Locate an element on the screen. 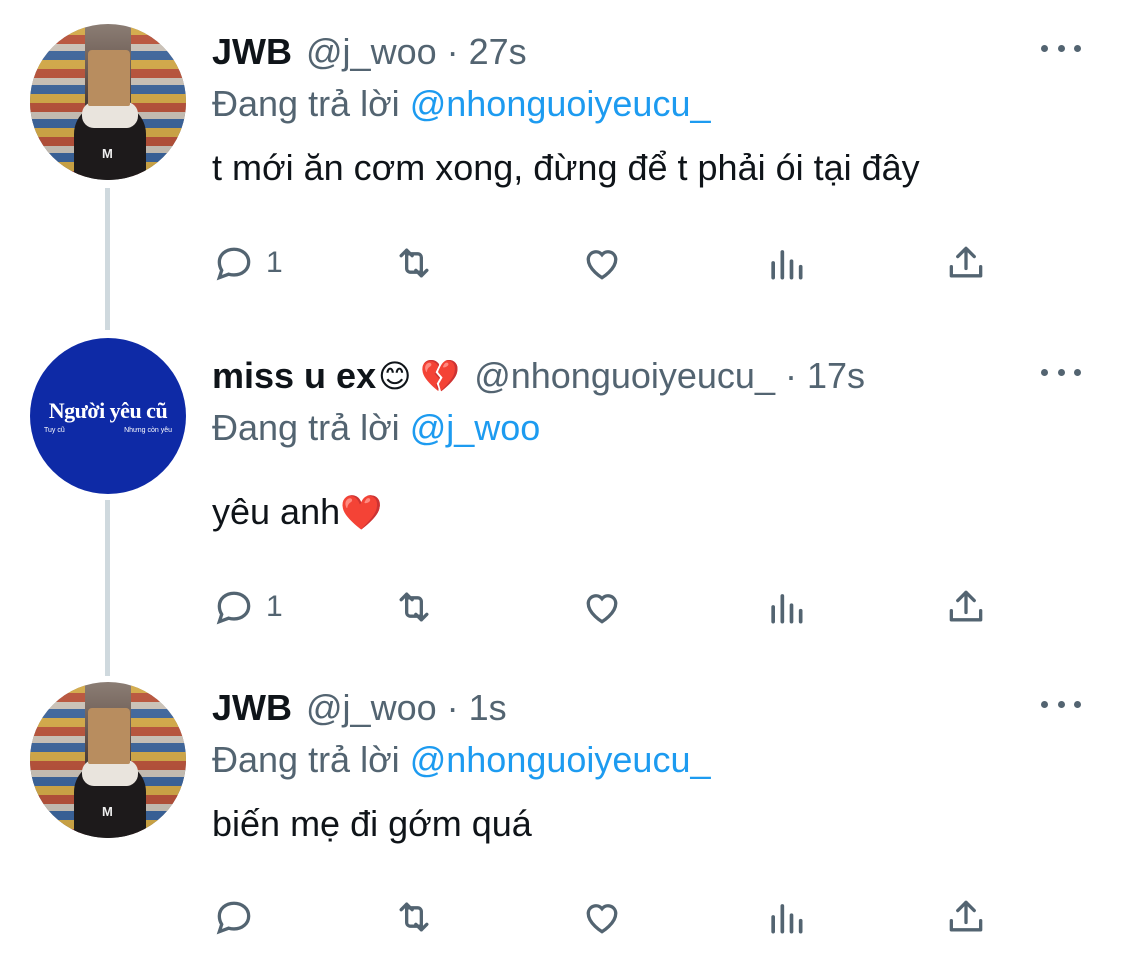  heart-emoji: ❤️ is located at coordinates (361, 513).